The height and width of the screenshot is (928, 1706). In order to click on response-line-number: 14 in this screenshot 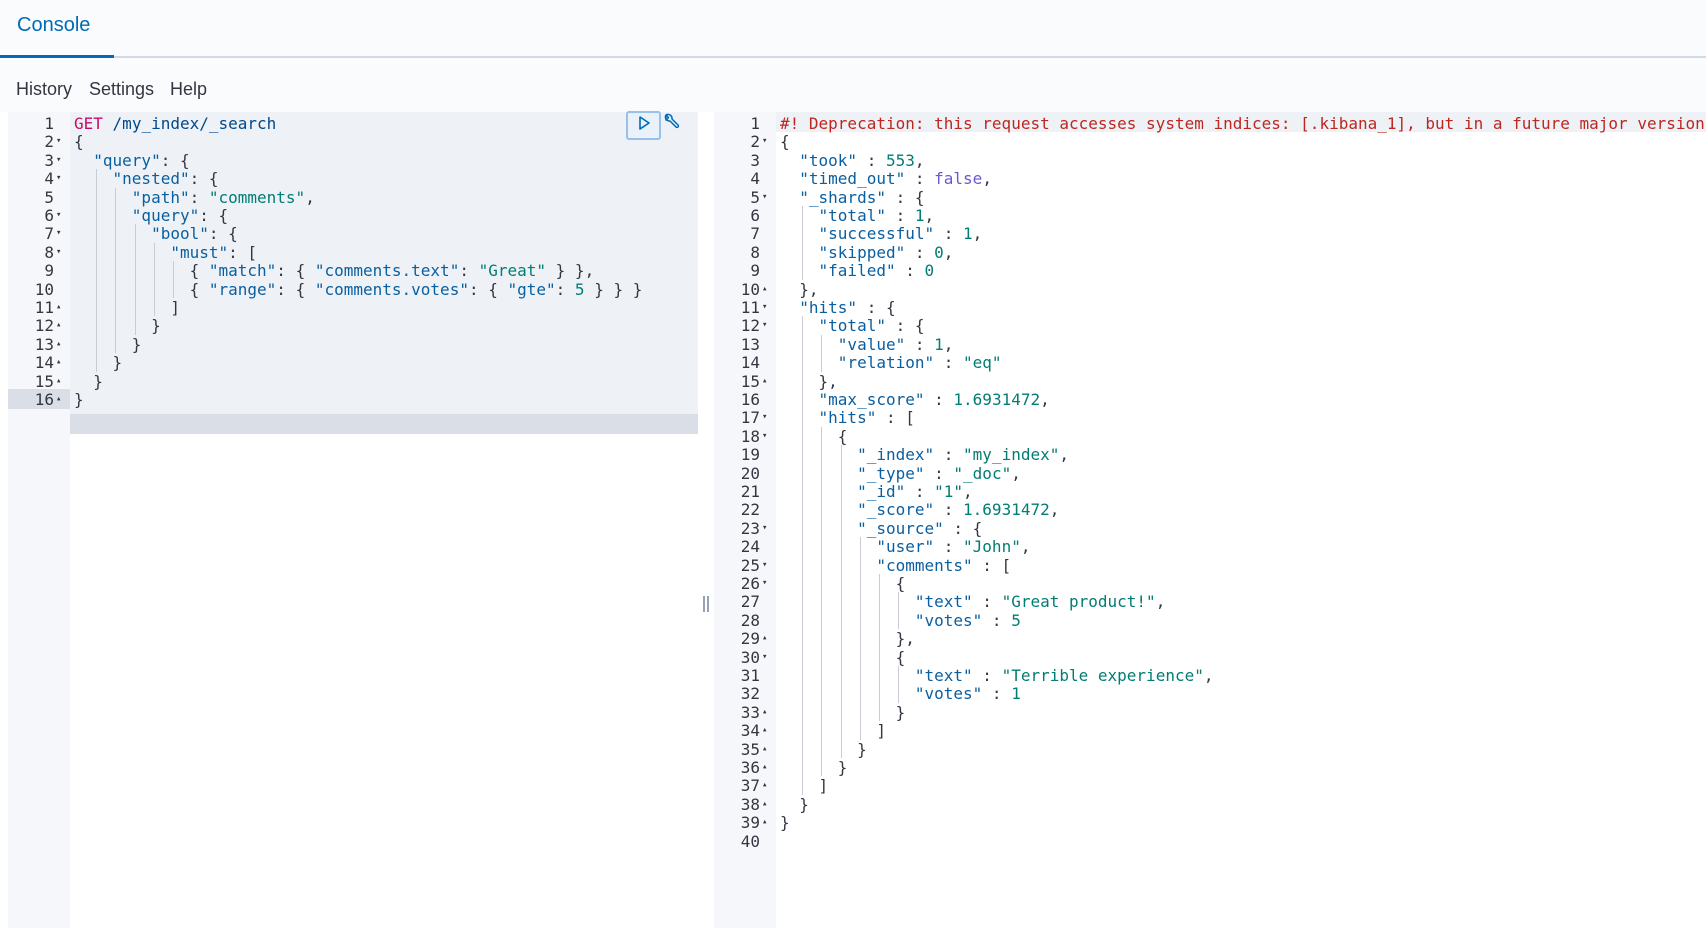, I will do `click(750, 363)`.